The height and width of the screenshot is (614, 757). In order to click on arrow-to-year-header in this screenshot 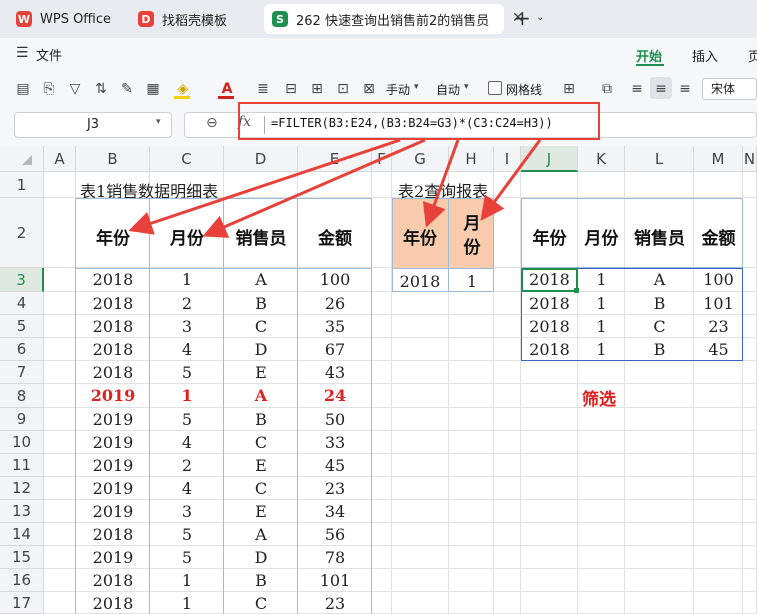, I will do `click(264, 186)`.